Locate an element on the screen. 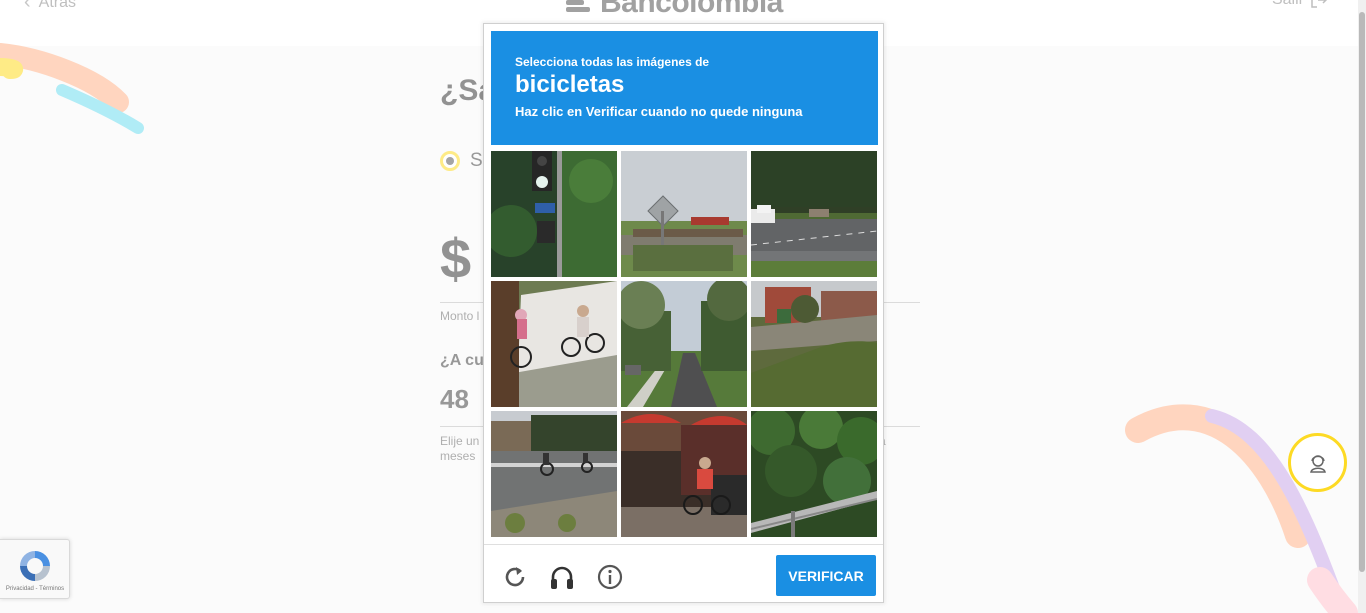 This screenshot has width=1366, height=613. verify-button: VERIFICAR is located at coordinates (826, 575).